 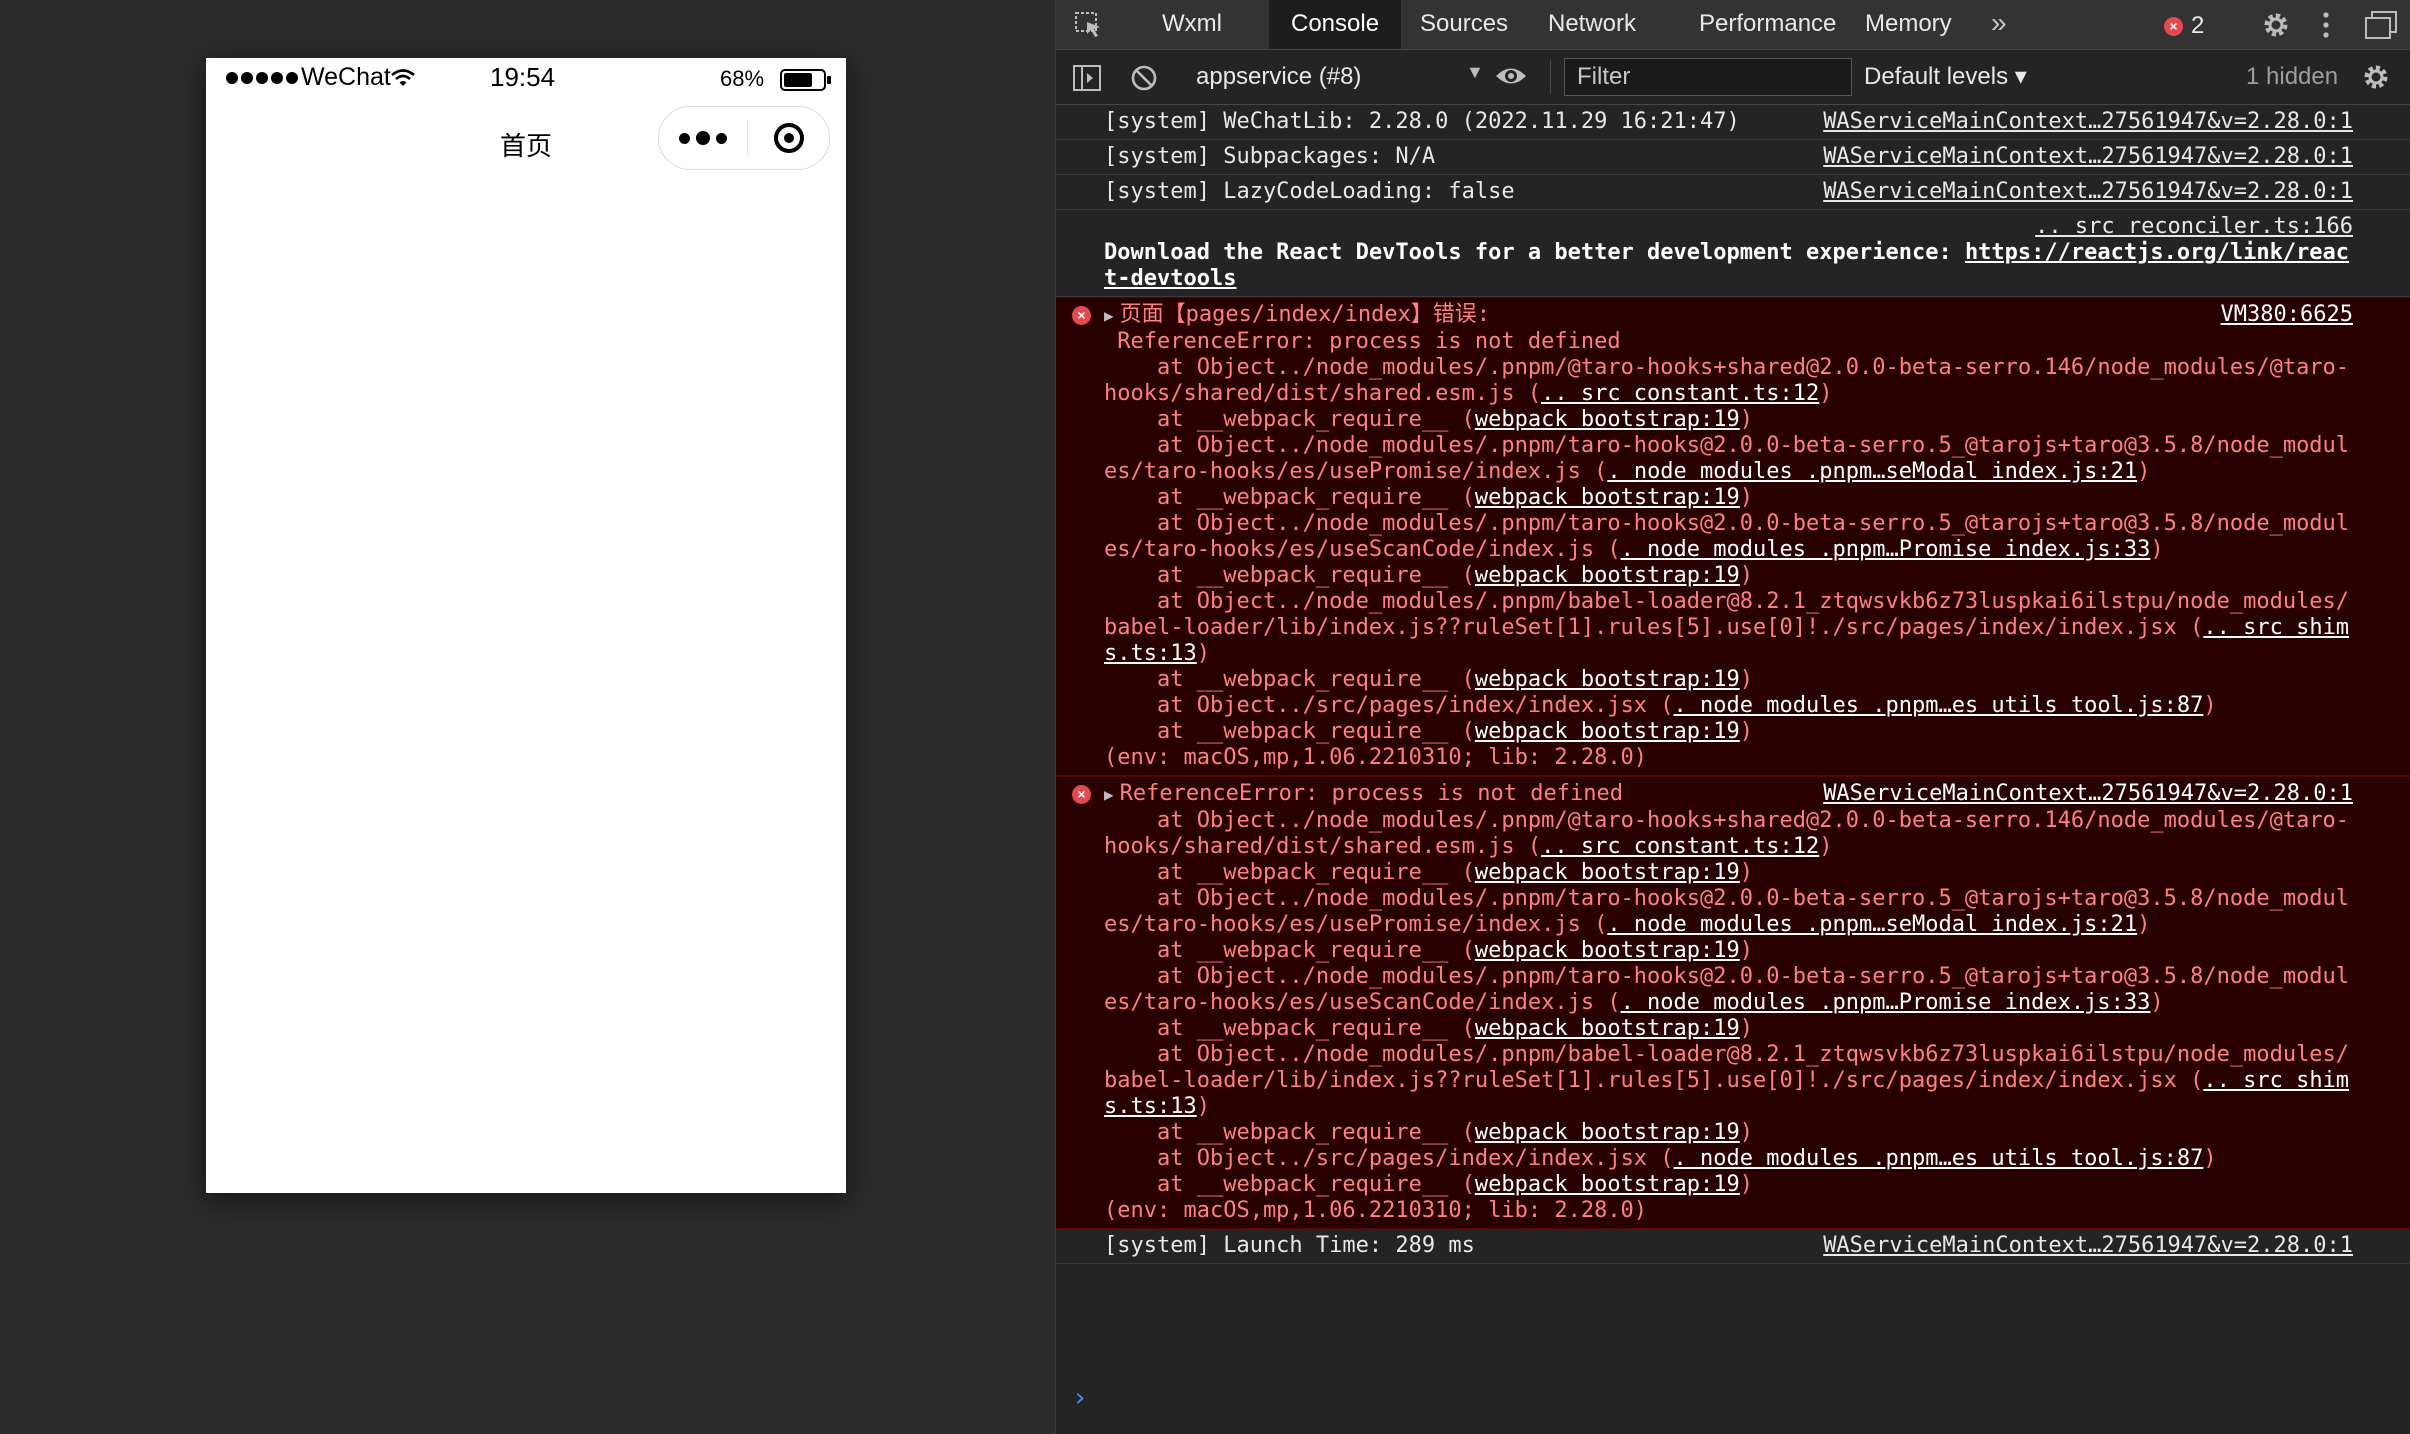 What do you see at coordinates (1336, 77) in the screenshot?
I see `context-selector: appservice (#8)` at bounding box center [1336, 77].